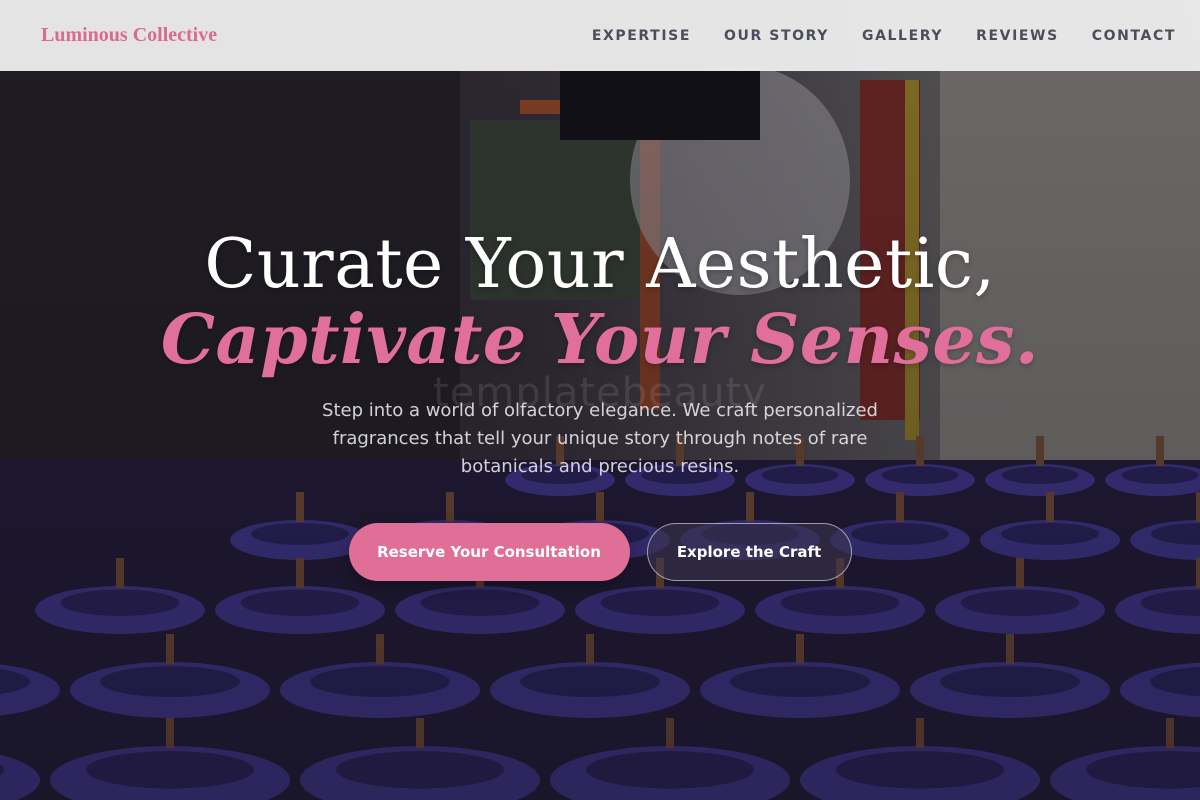 The image size is (1200, 800). What do you see at coordinates (776, 36) in the screenshot?
I see `nav-link-our-story: OUR STORY` at bounding box center [776, 36].